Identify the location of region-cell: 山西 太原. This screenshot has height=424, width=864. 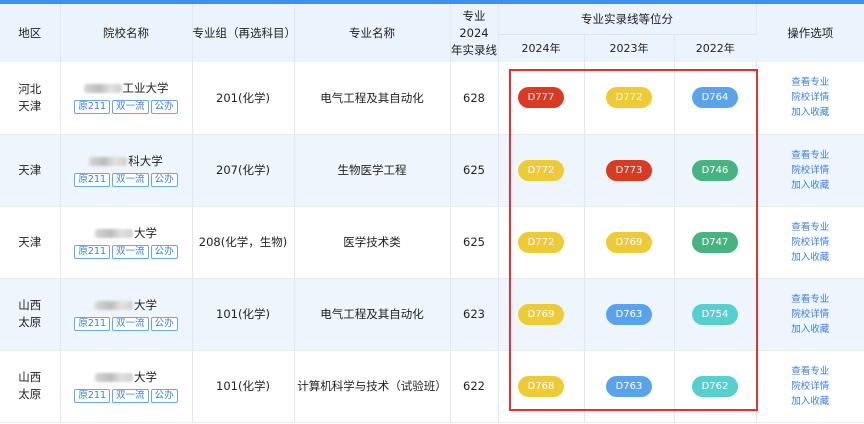
(30, 314).